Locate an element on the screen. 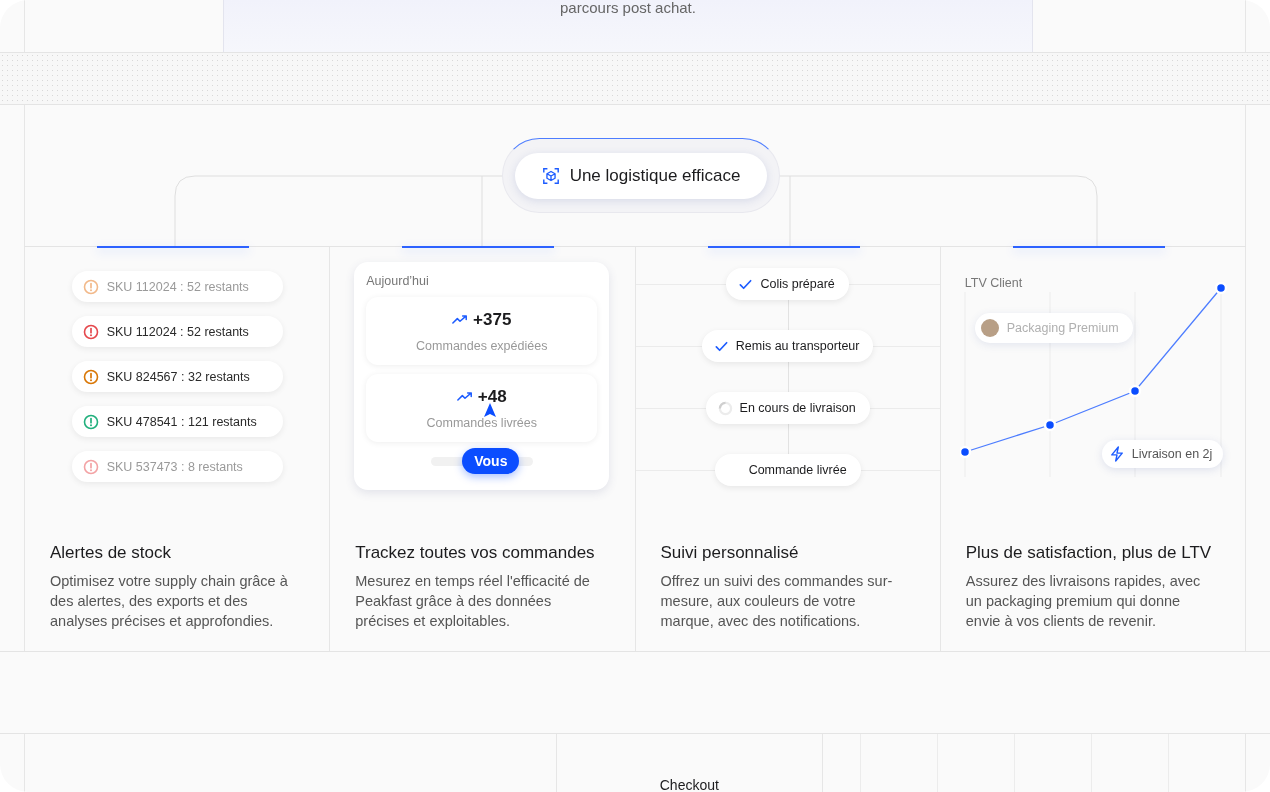  stat-value: +48 is located at coordinates (492, 396).